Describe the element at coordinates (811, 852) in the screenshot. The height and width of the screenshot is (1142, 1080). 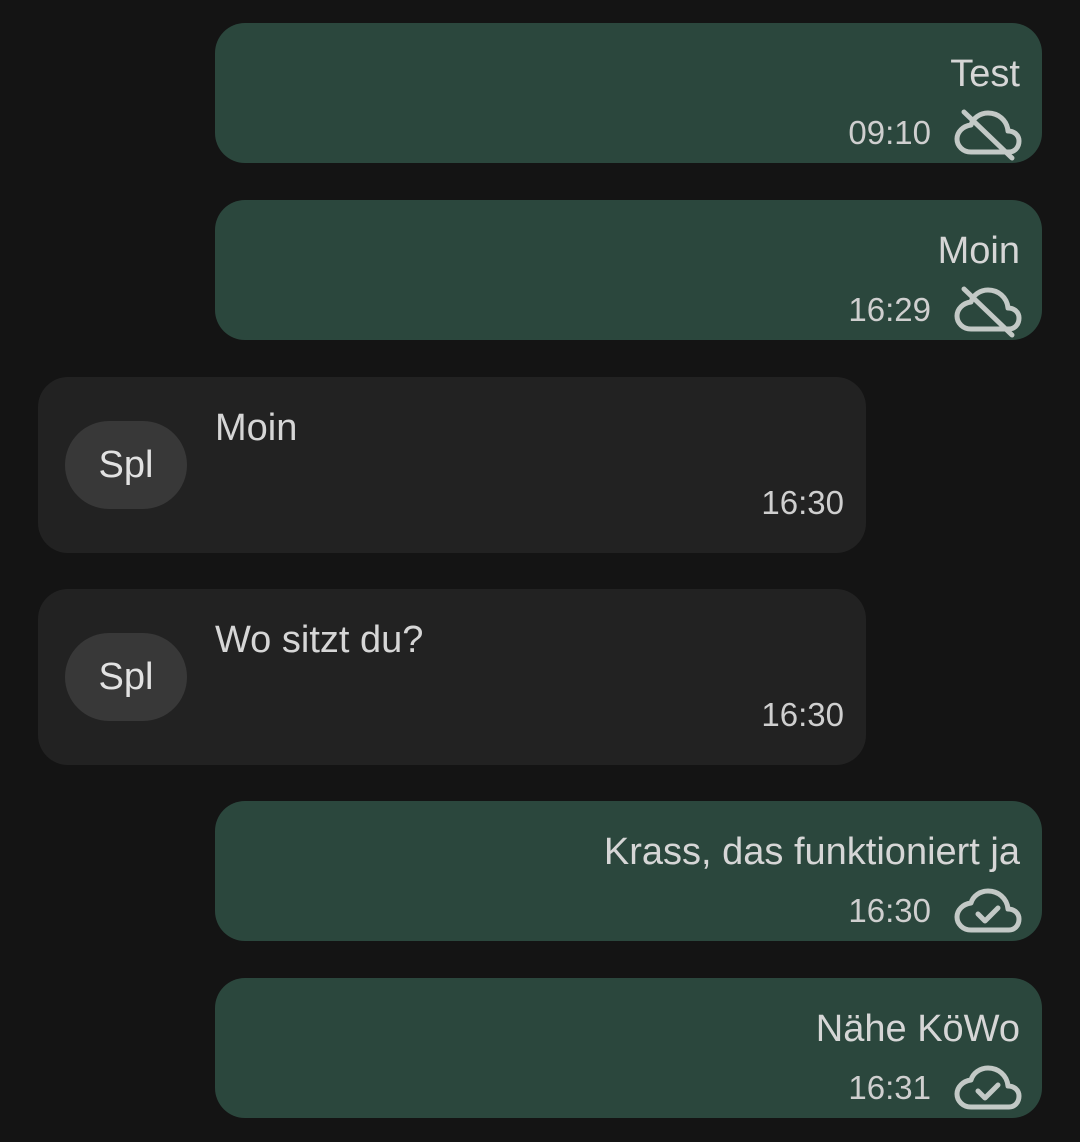
I see `message-text: Krass, das funktioniert ja` at that location.